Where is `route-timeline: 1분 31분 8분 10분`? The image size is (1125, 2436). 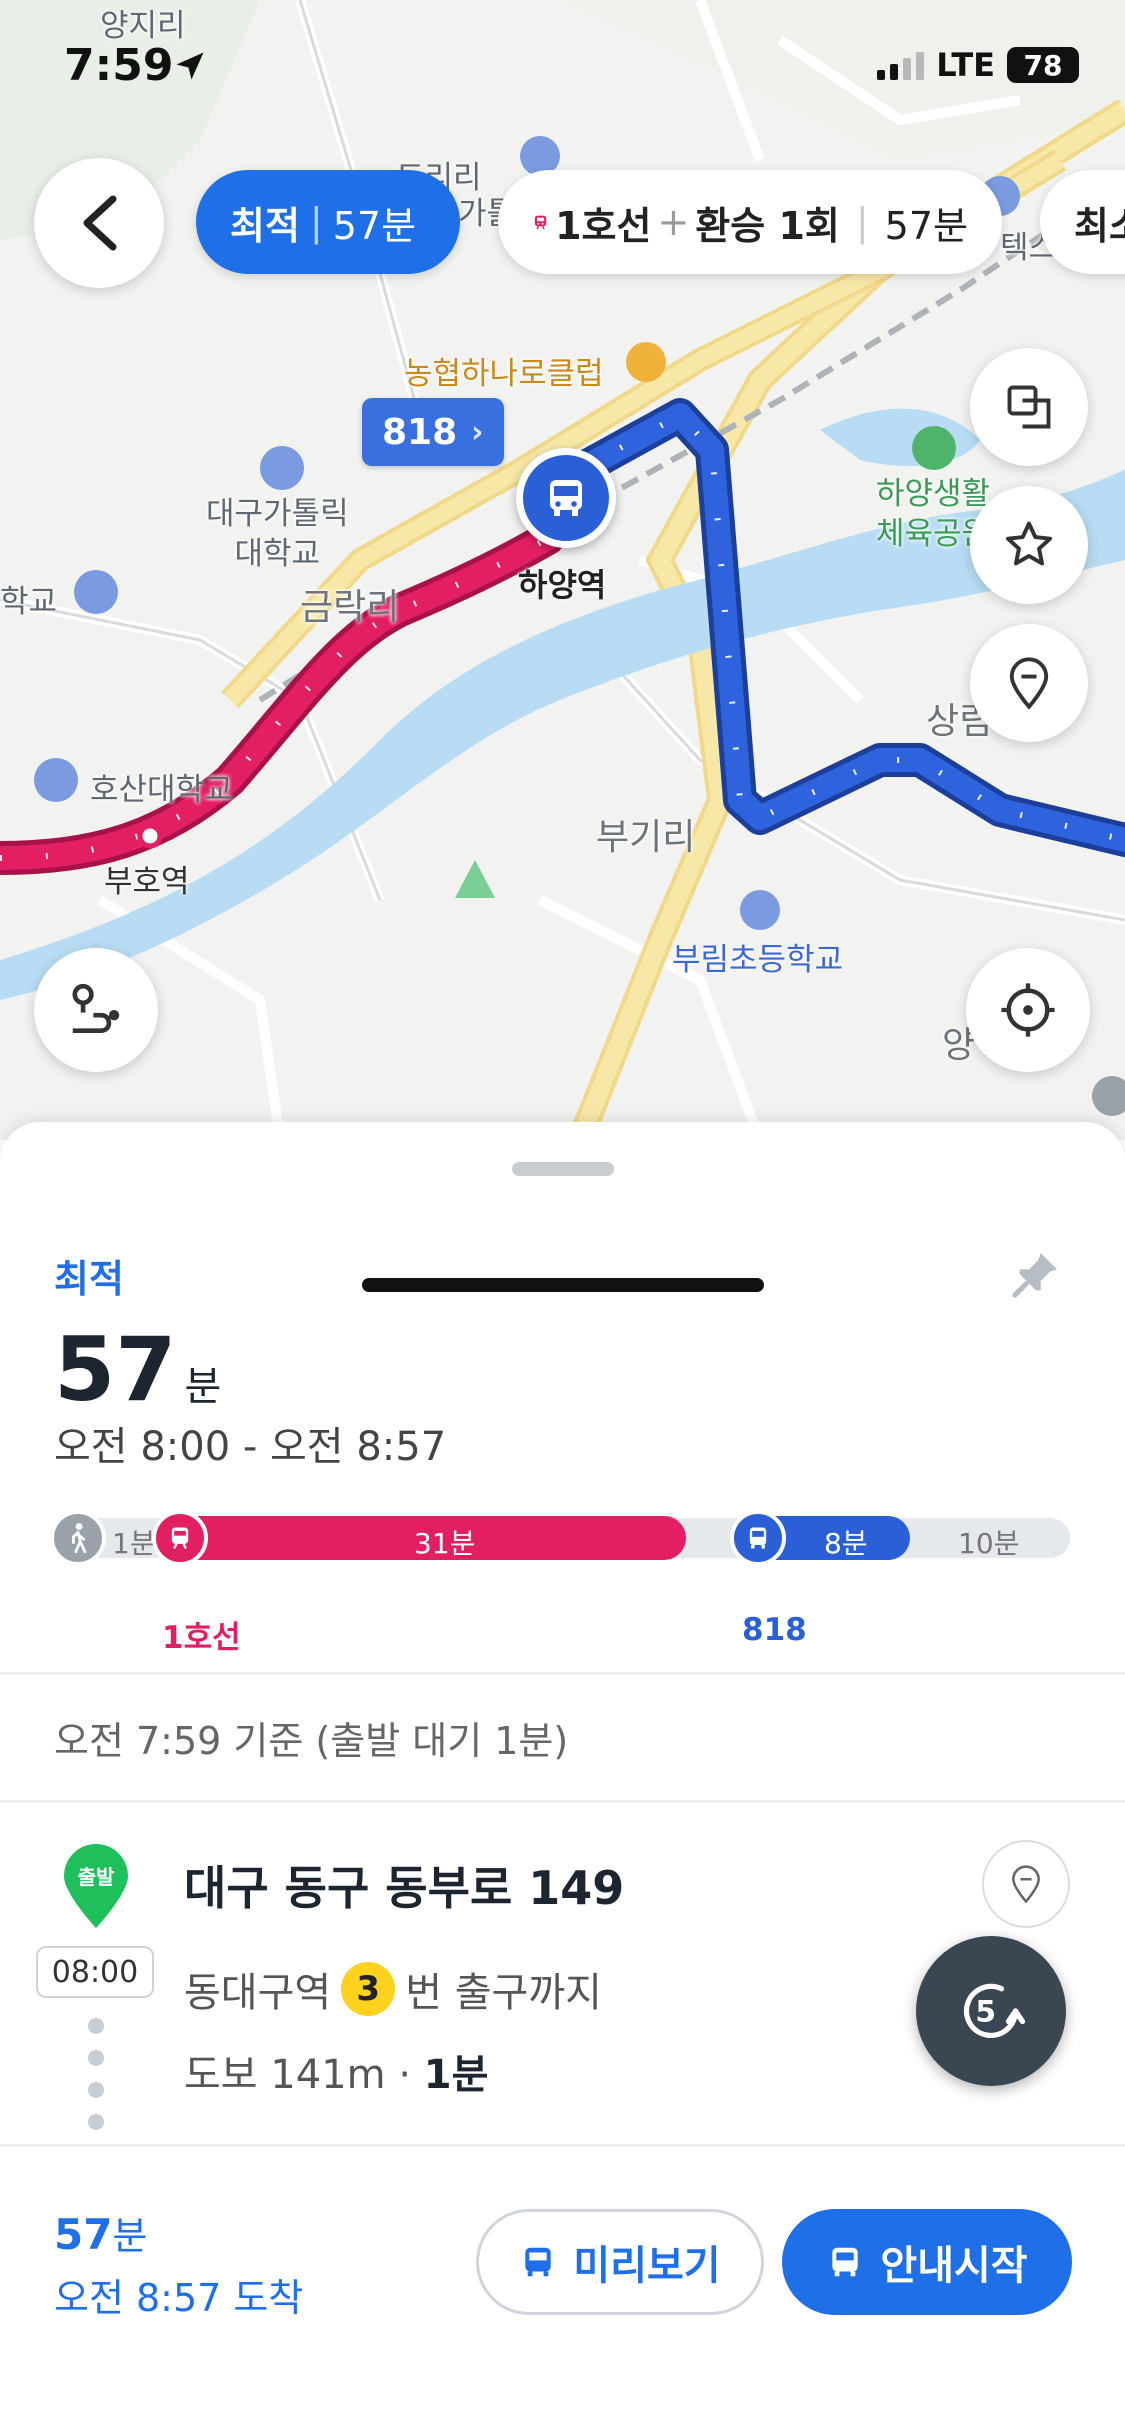
route-timeline: 1분 31분 8분 10분 is located at coordinates (560, 1538).